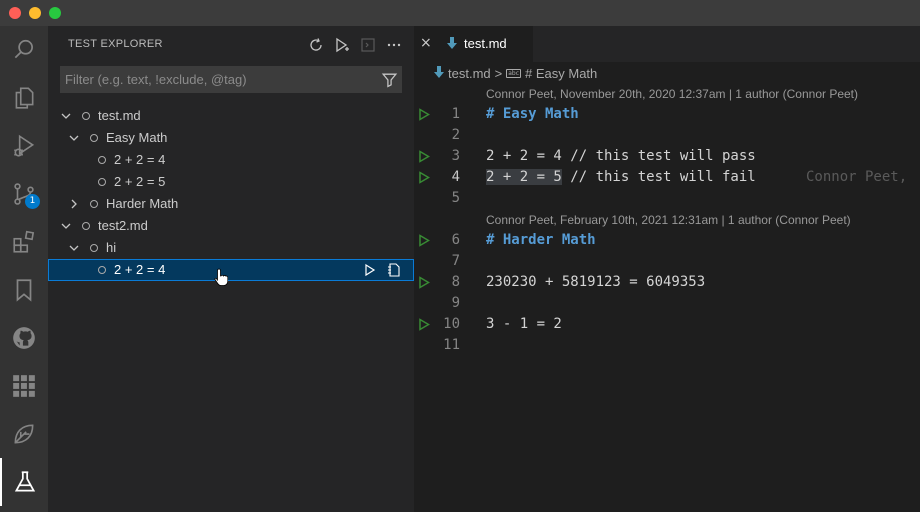 The image size is (920, 512). What do you see at coordinates (667, 261) in the screenshot?
I see `code-line: 7` at bounding box center [667, 261].